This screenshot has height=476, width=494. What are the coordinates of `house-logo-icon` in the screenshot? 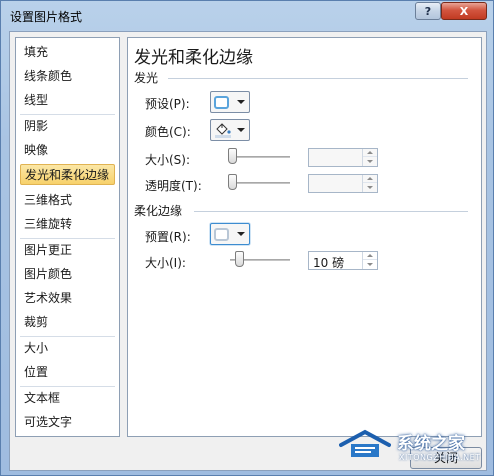 It's located at (365, 443).